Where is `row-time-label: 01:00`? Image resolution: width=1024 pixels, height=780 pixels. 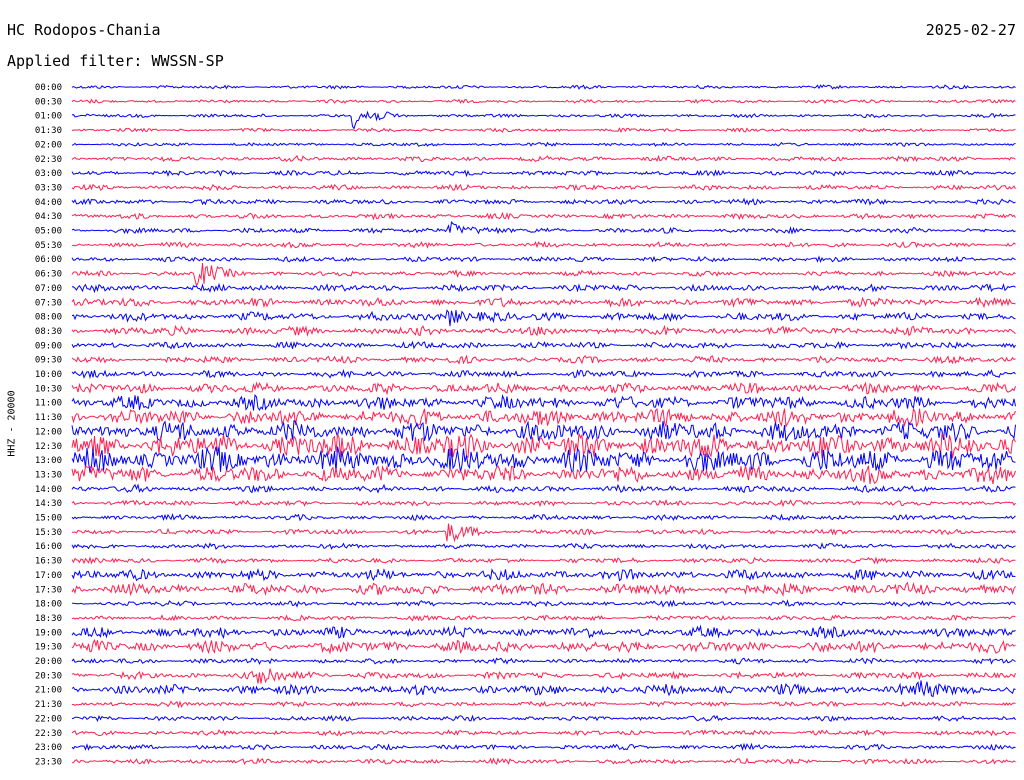 row-time-label: 01:00 is located at coordinates (48, 117).